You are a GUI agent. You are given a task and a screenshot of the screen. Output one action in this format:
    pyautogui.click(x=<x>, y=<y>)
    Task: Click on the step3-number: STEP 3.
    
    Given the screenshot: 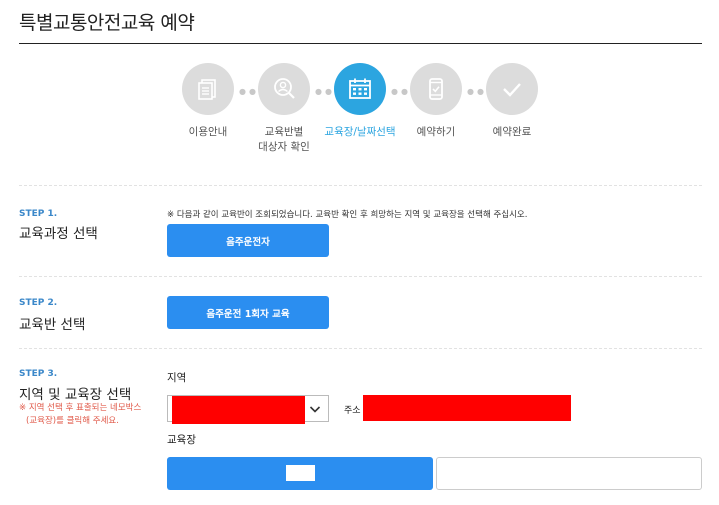 What is the action you would take?
    pyautogui.click(x=38, y=374)
    